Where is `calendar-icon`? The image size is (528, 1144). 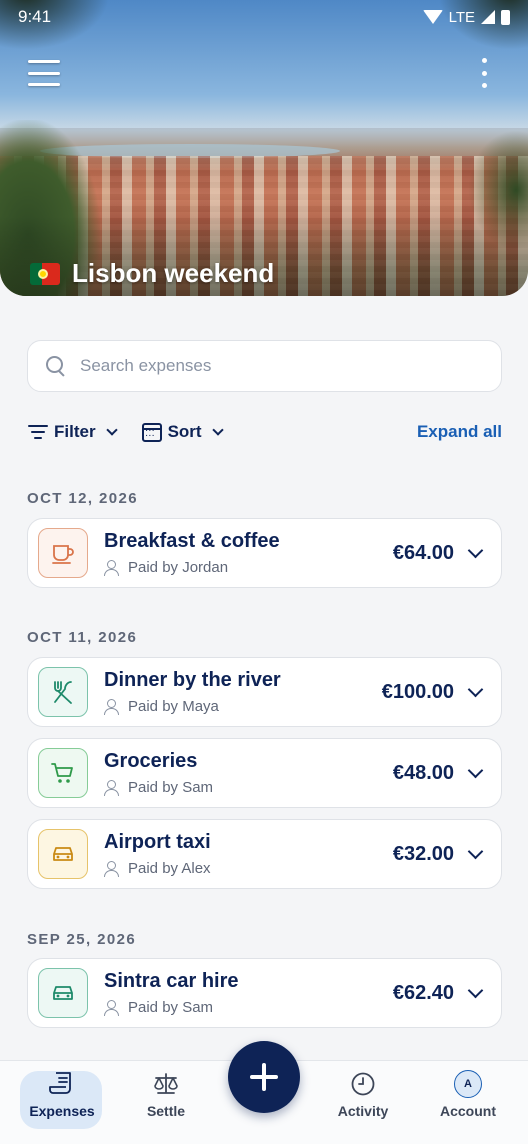 calendar-icon is located at coordinates (151, 432).